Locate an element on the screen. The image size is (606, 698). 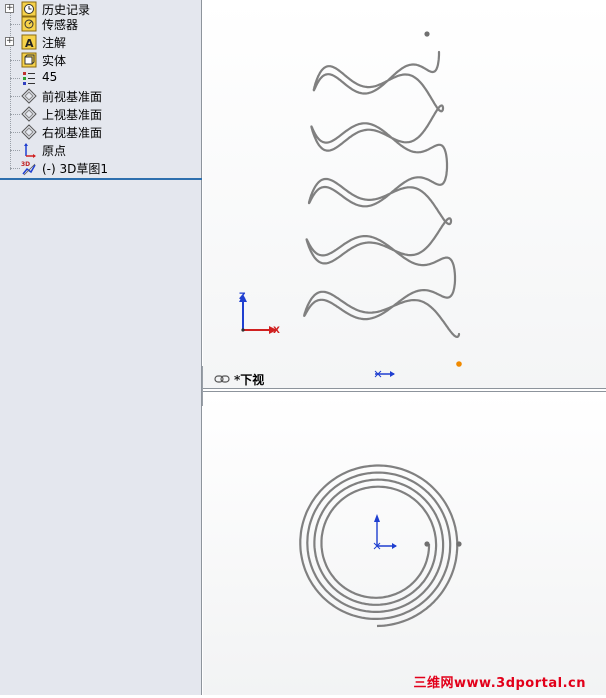
tree-item-top-plane: 上视基准面 is located at coordinates (100, 114).